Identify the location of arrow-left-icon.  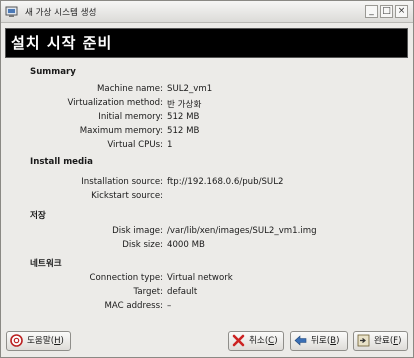
(300, 340).